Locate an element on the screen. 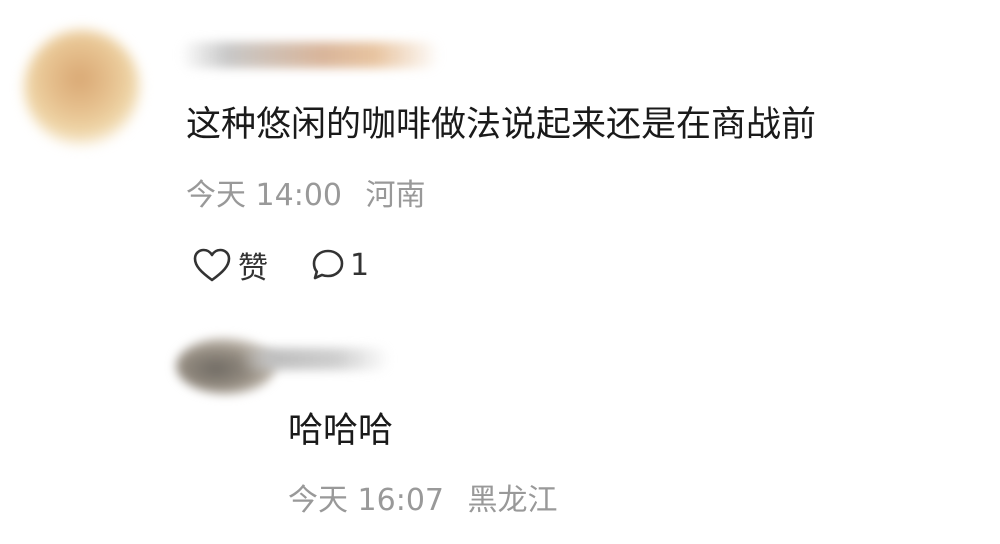 This screenshot has width=1000, height=544. comment-time: 今天 14:00 is located at coordinates (264, 195).